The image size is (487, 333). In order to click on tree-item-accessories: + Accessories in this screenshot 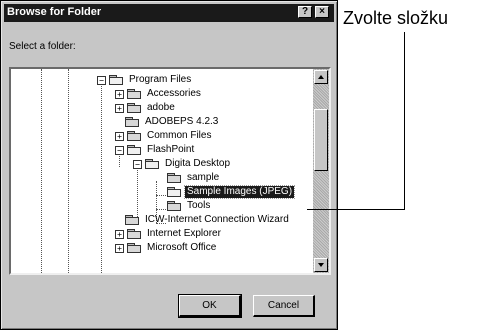, I will do `click(159, 94)`.